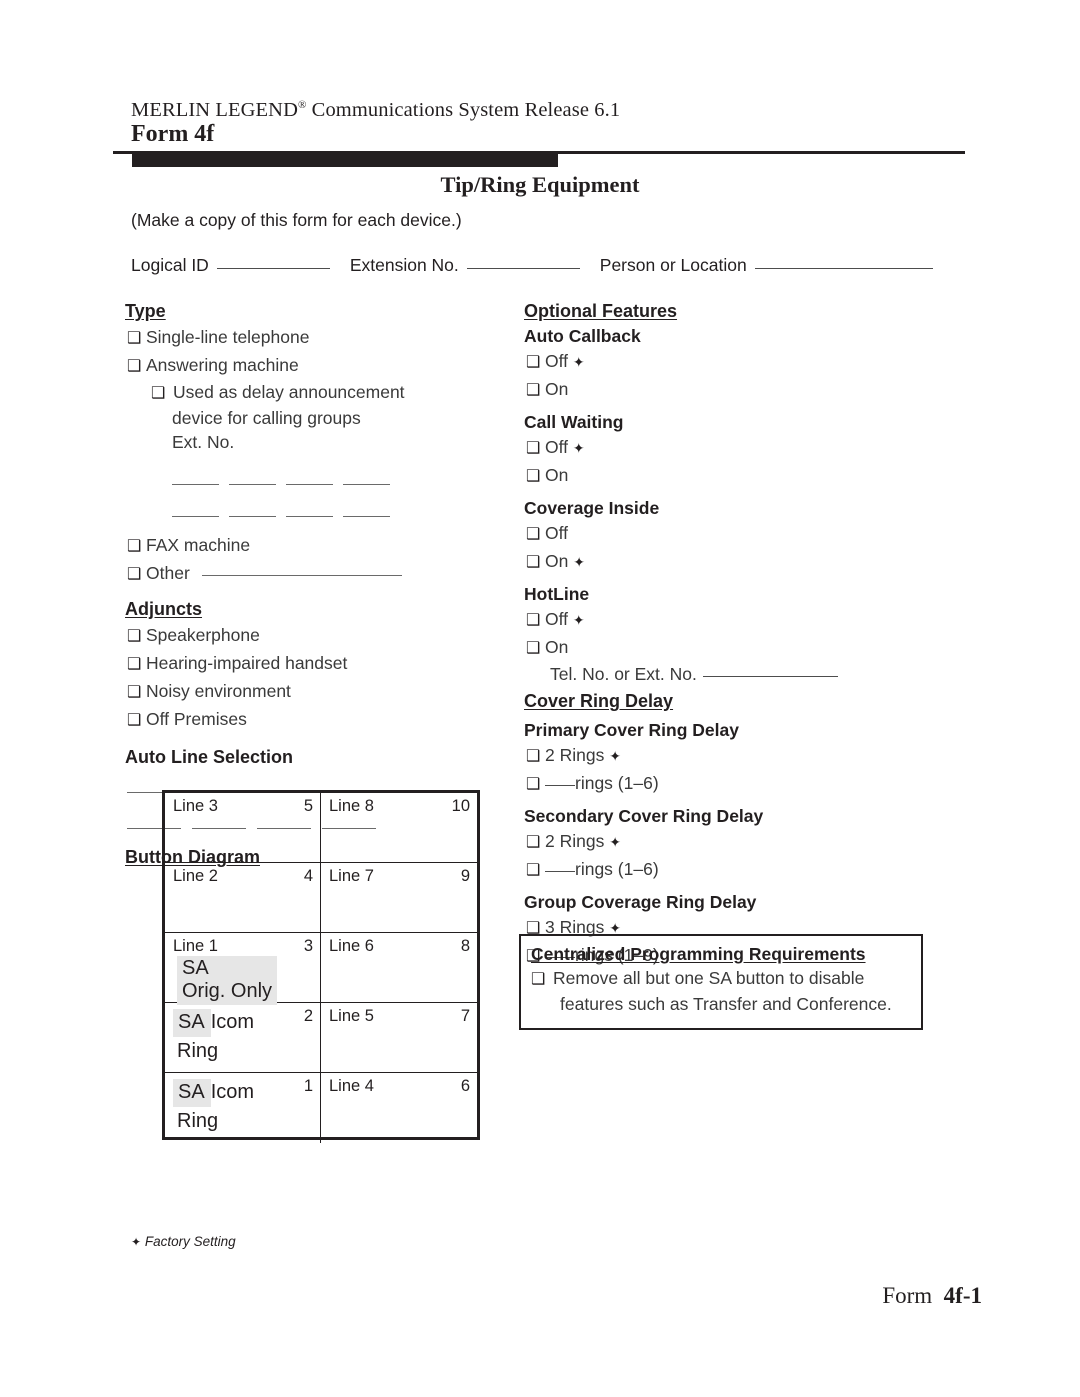 The height and width of the screenshot is (1397, 1080). Describe the element at coordinates (735, 562) in the screenshot. I see `checkbox-row-coverage-inside-on: ❑ On ✦` at that location.